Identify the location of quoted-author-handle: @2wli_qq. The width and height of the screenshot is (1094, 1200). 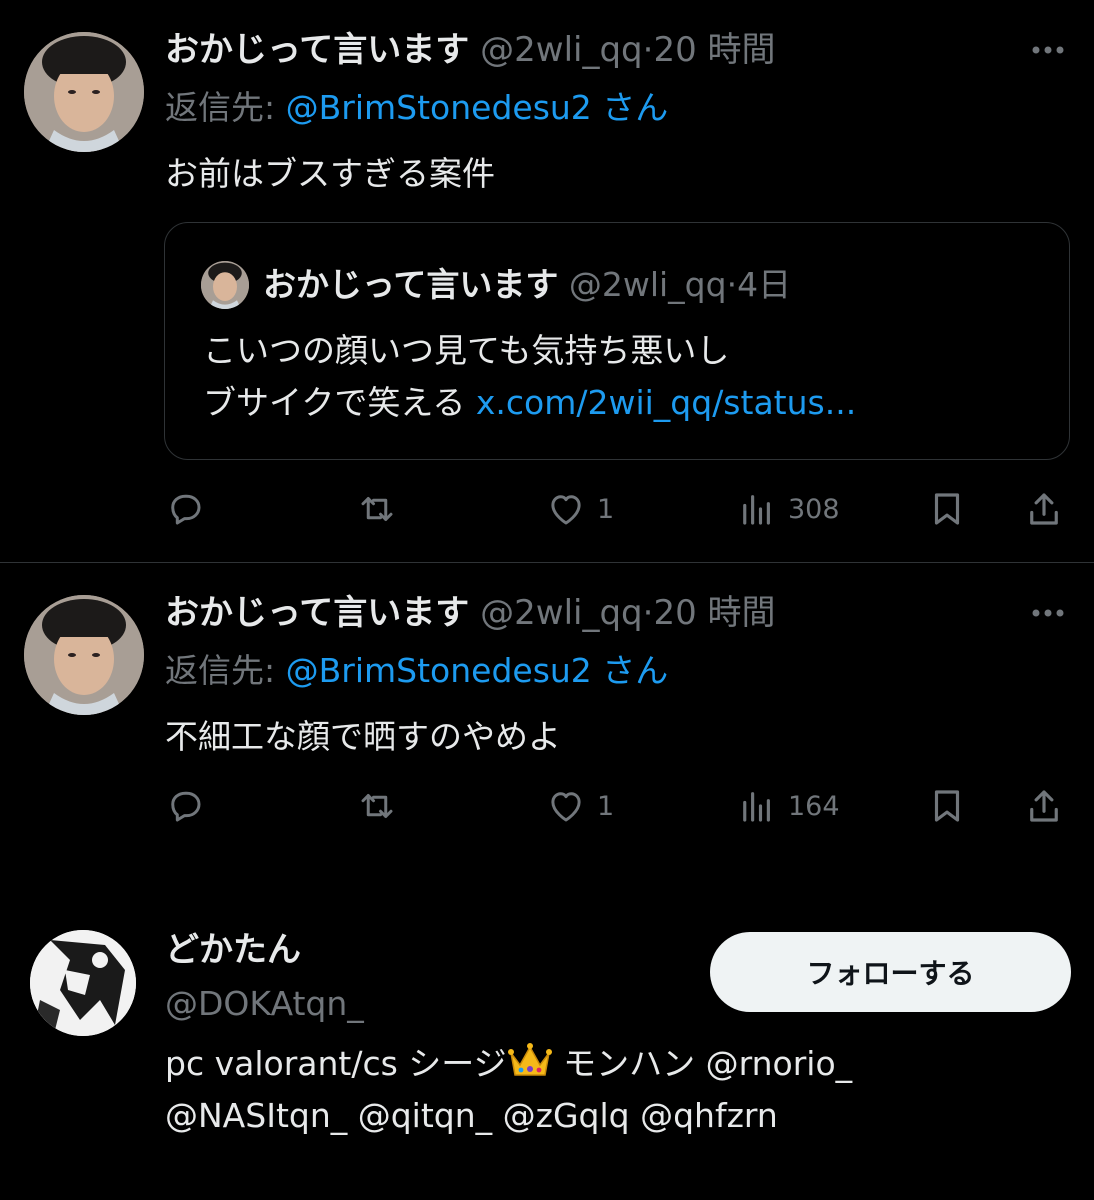
(647, 284).